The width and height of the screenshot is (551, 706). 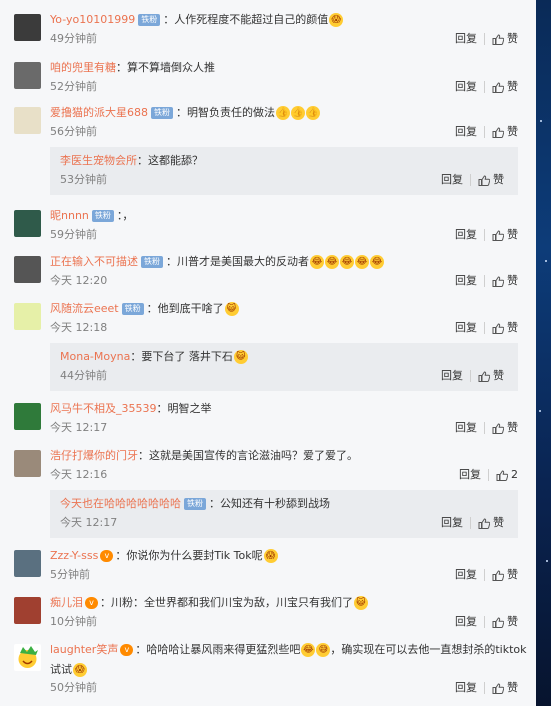 I want to click on username-link: 昵nnnn, so click(x=69, y=215).